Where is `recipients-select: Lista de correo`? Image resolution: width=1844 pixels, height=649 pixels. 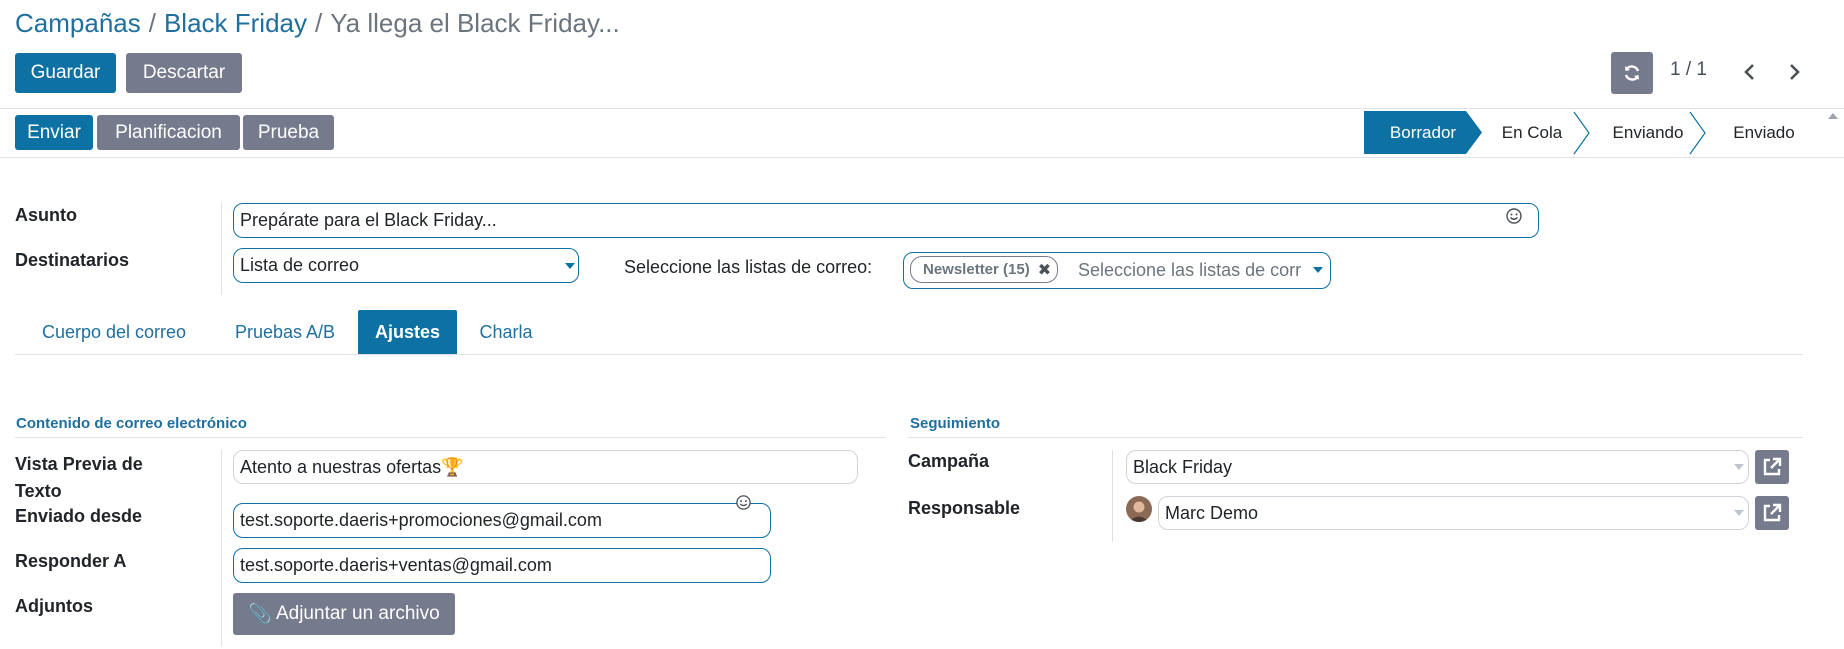 recipients-select: Lista de correo is located at coordinates (406, 265).